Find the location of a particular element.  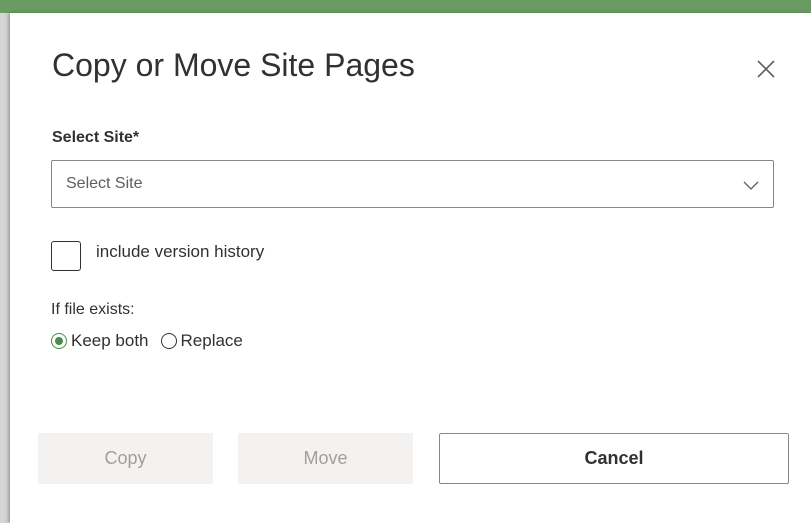

replace-radio is located at coordinates (168, 341).